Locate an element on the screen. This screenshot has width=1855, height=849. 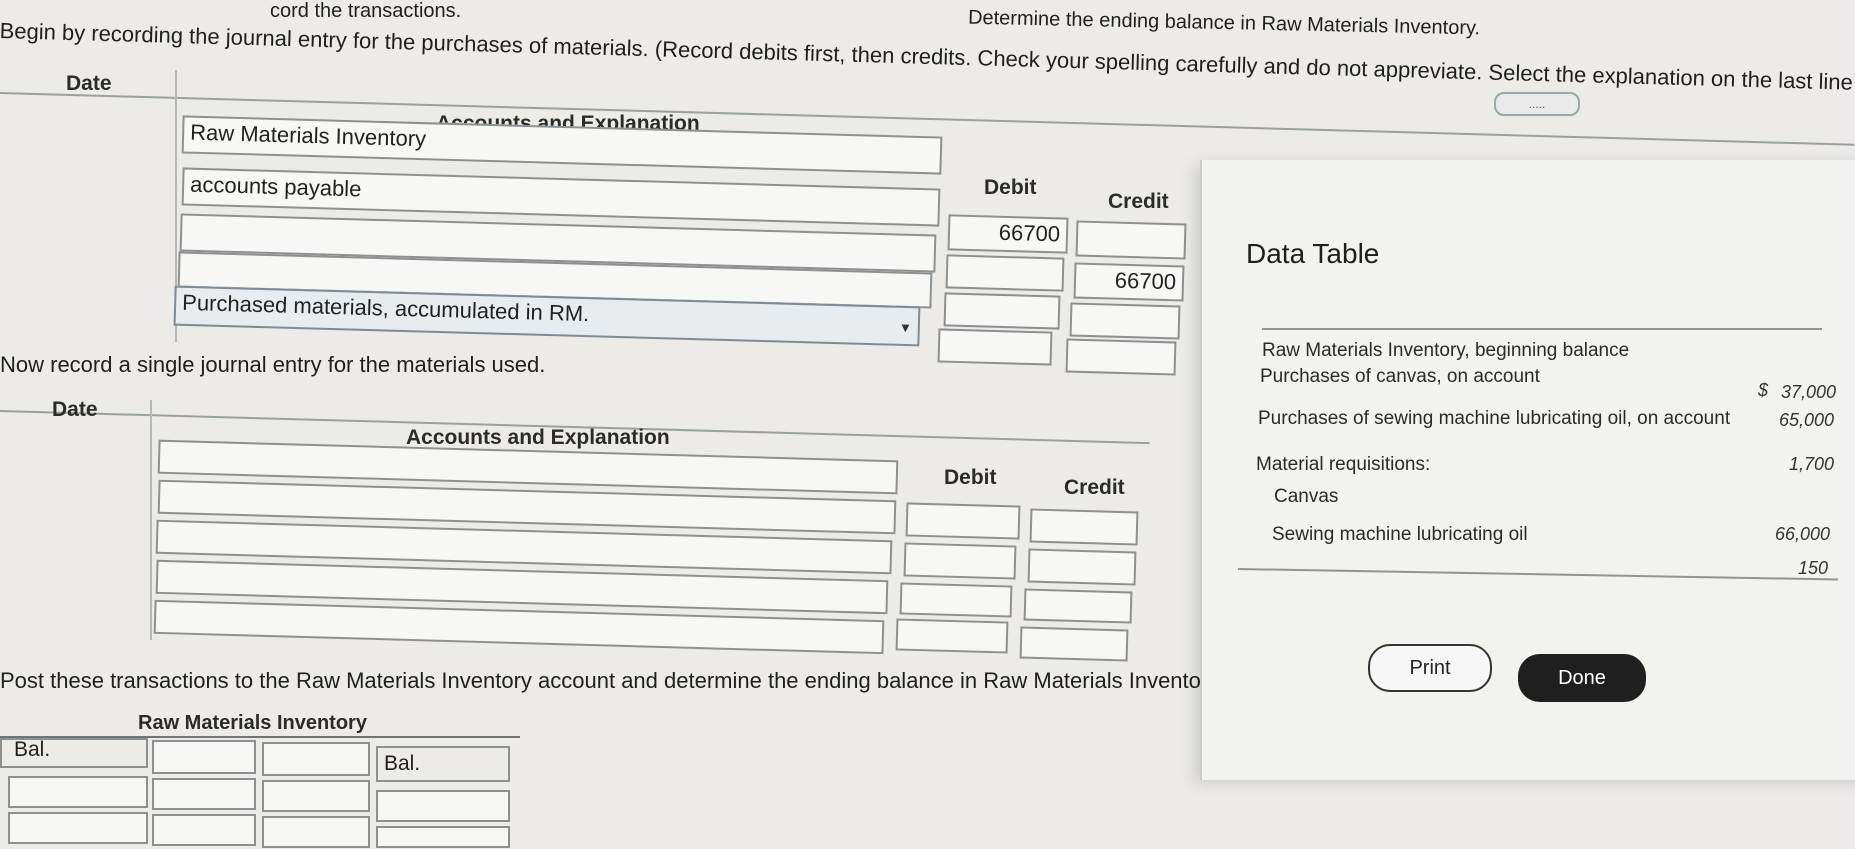
journal1-credit-input-2: 66700 is located at coordinates (1129, 282).